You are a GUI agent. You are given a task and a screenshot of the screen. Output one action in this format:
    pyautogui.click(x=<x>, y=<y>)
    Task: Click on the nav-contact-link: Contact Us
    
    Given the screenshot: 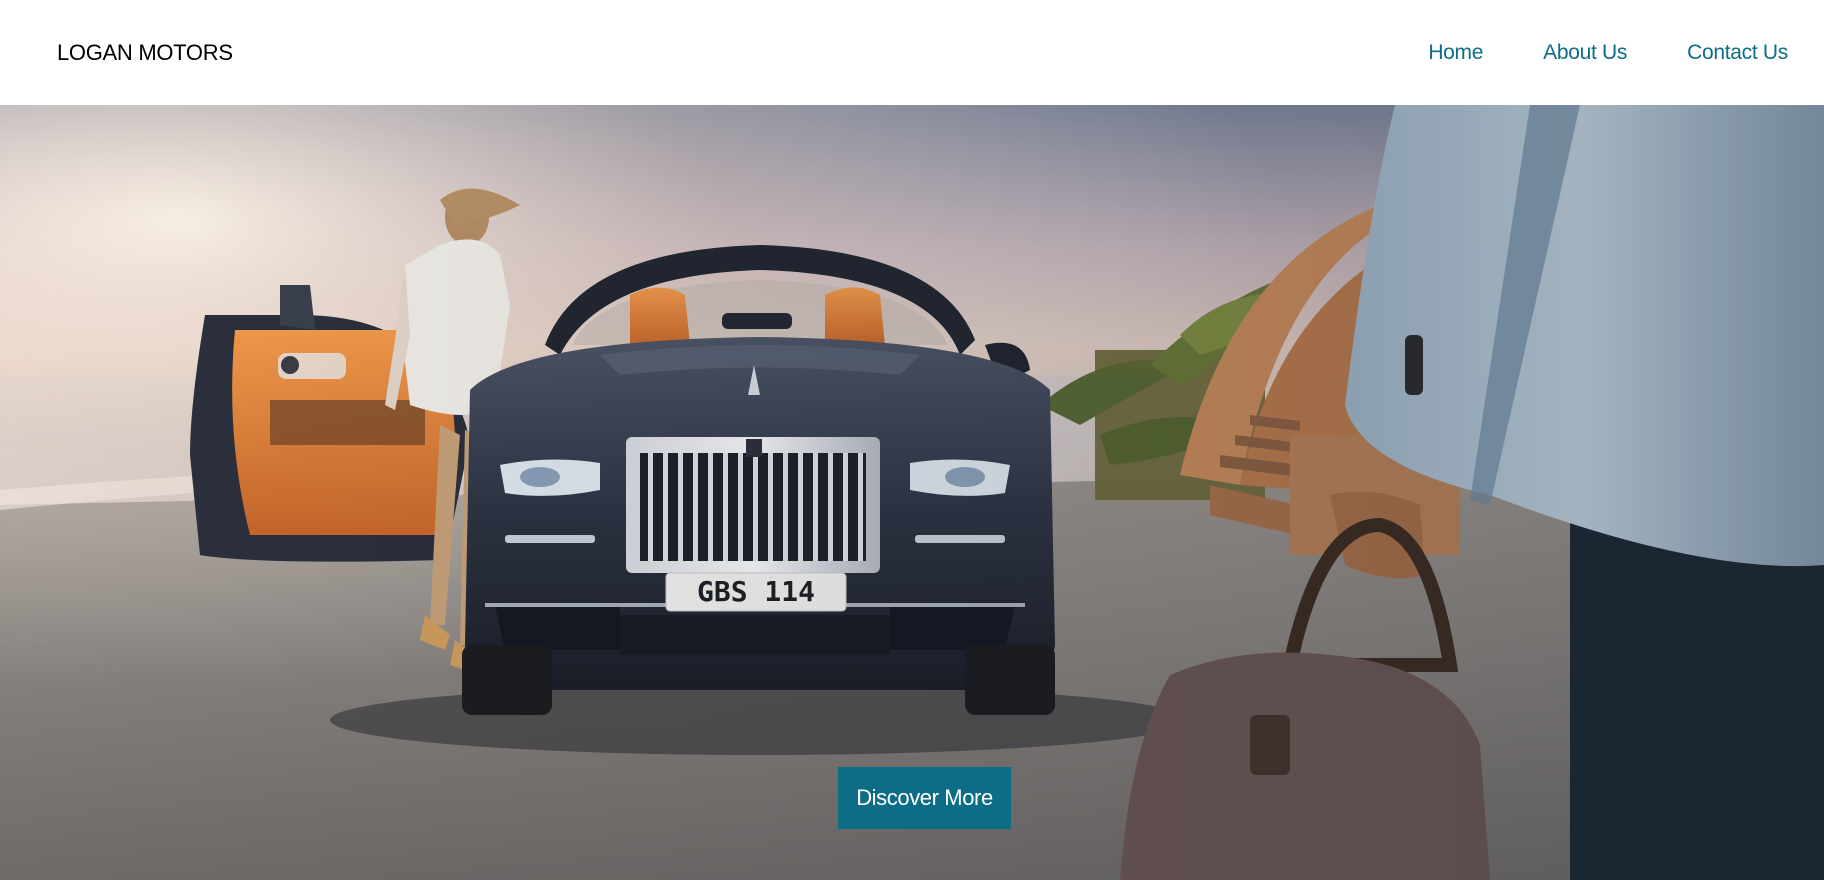 What is the action you would take?
    pyautogui.click(x=1737, y=53)
    